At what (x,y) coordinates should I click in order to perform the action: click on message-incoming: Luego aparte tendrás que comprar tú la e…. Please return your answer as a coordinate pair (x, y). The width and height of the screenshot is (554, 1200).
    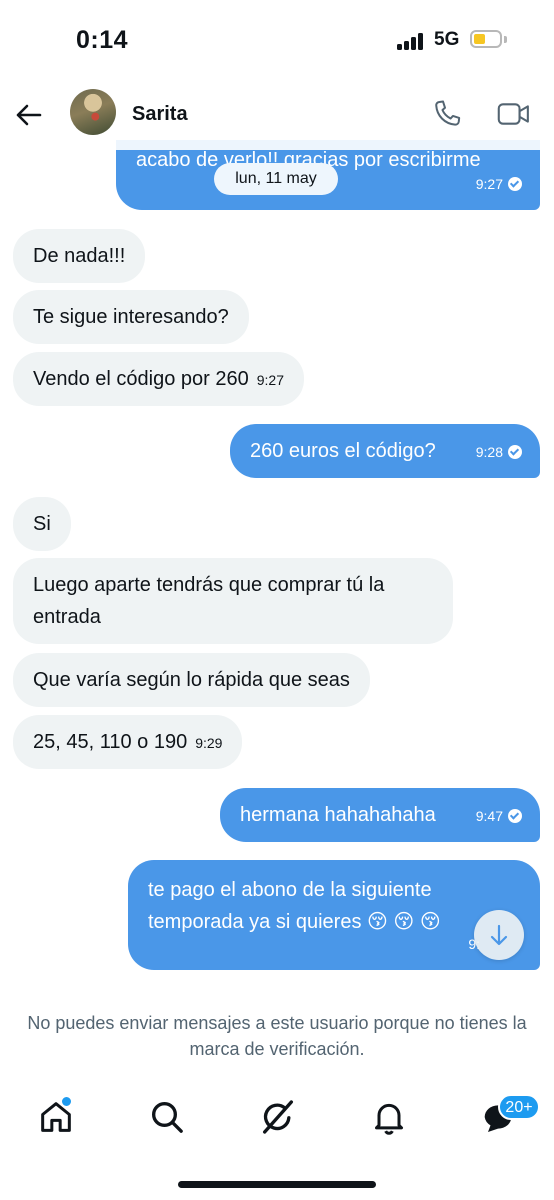
    Looking at the image, I should click on (233, 601).